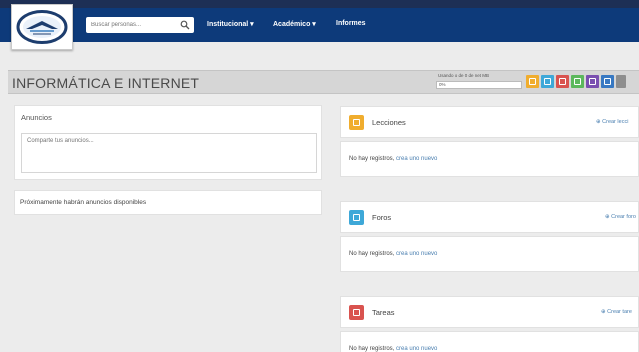 The height and width of the screenshot is (352, 639). I want to click on announcements-card: Anuncios, so click(168, 142).